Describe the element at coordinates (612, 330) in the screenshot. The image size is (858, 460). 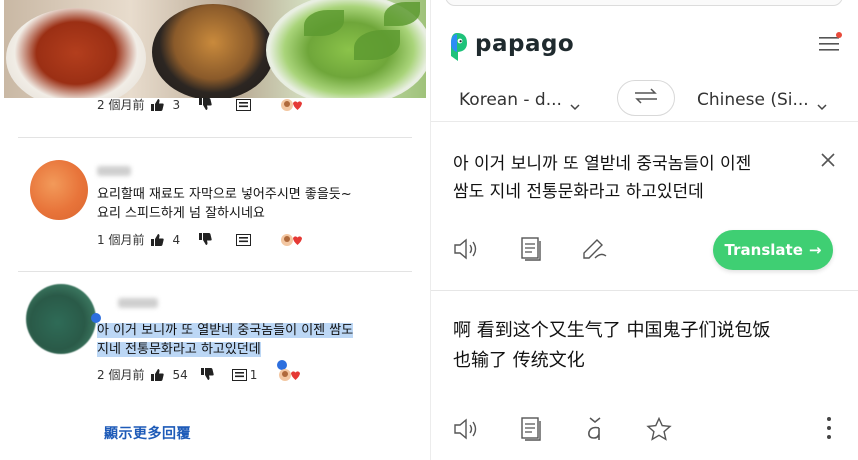
I see `translated-text-line: 啊 看到这个又生气了 中国鬼子们说包饭` at that location.